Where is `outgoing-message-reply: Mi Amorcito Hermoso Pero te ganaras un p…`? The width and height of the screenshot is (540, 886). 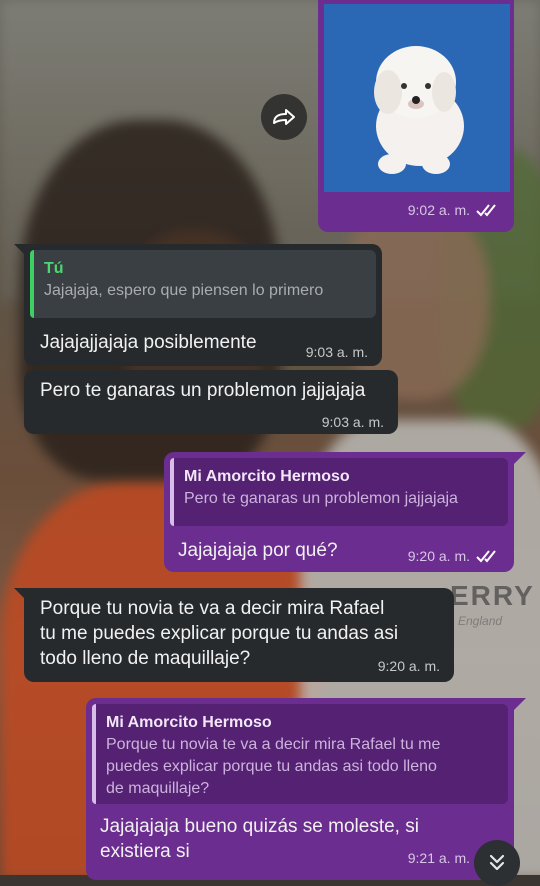 outgoing-message-reply: Mi Amorcito Hermoso Pero te ganaras un p… is located at coordinates (339, 512).